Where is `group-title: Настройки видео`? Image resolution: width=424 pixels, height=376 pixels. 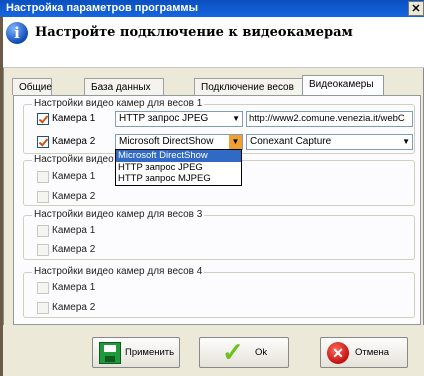
group-title: Настройки видео is located at coordinates (74, 159).